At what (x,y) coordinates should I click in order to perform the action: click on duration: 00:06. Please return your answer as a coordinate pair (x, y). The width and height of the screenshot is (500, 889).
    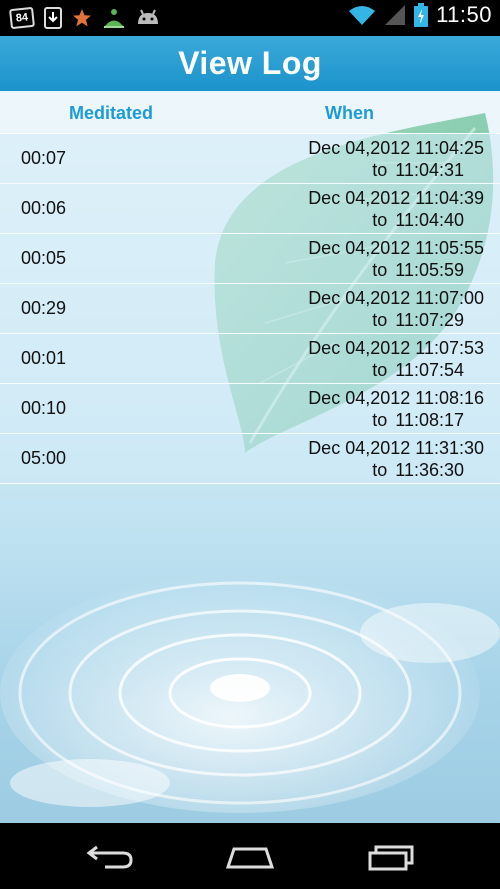
    Looking at the image, I should click on (44, 208).